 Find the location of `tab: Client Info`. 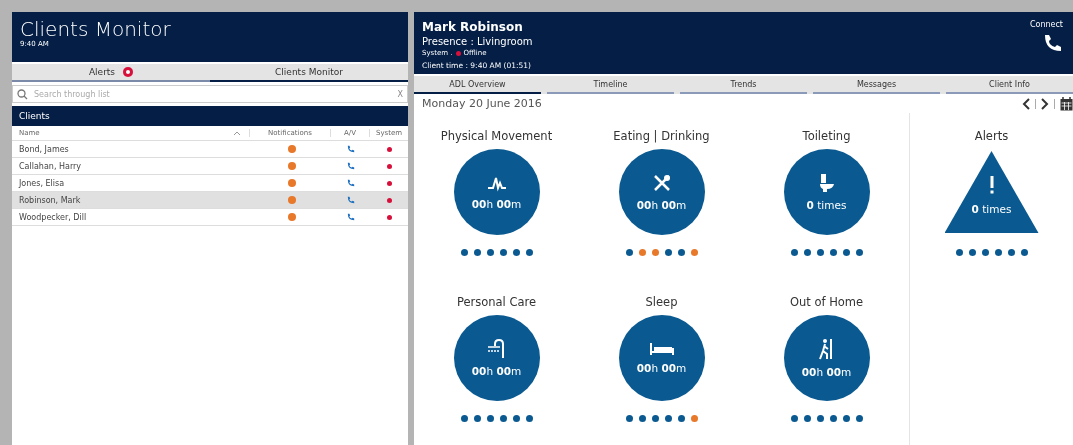

tab: Client Info is located at coordinates (1009, 85).